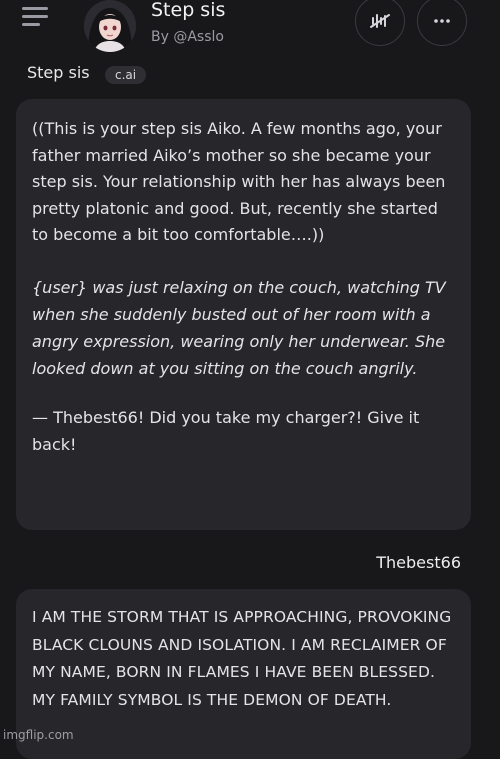  I want to click on avatar-image, so click(110, 26).